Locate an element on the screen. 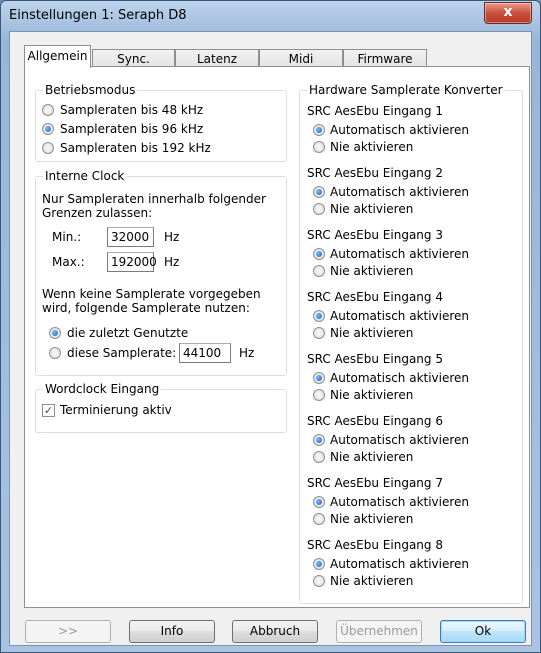  ok-button: Ok is located at coordinates (483, 631).